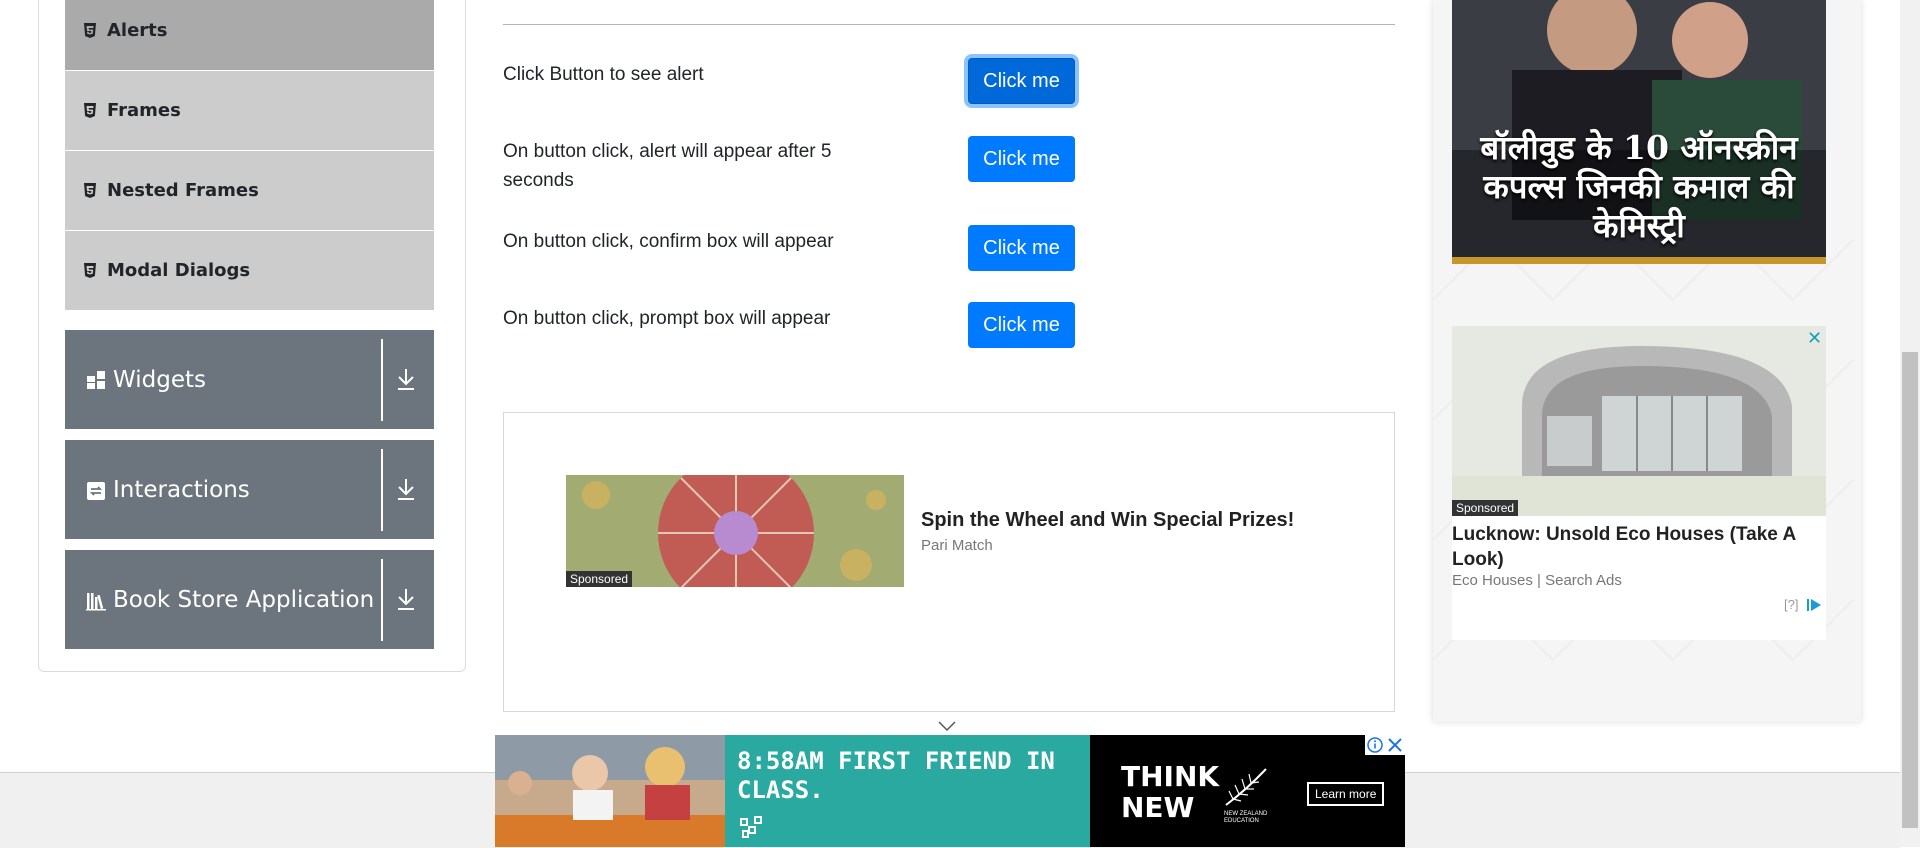 The image size is (1920, 848). I want to click on eco-ad-title: Lucknow: Unsold Eco Houses (Take A Look), so click(1639, 547).